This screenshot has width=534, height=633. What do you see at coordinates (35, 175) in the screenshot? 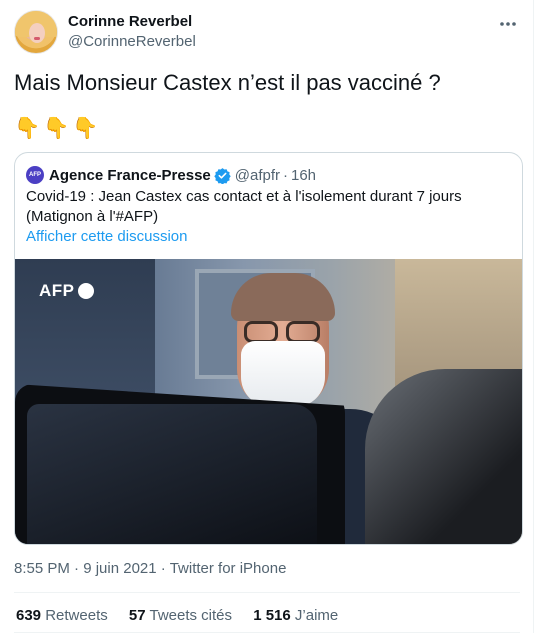
I see `afp-avatar: AFP` at bounding box center [35, 175].